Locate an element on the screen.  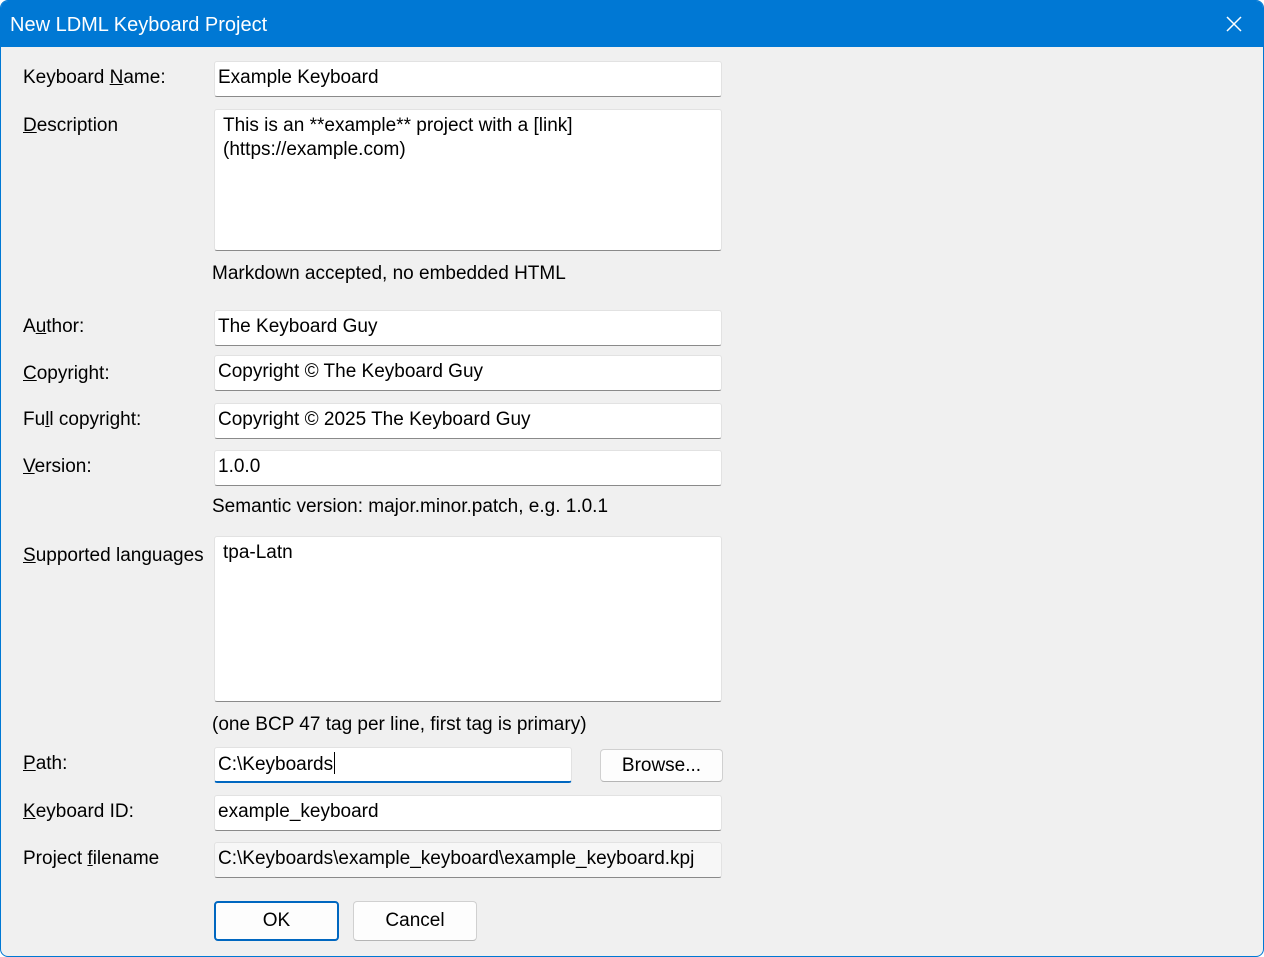
author-label: Author: is located at coordinates (54, 326).